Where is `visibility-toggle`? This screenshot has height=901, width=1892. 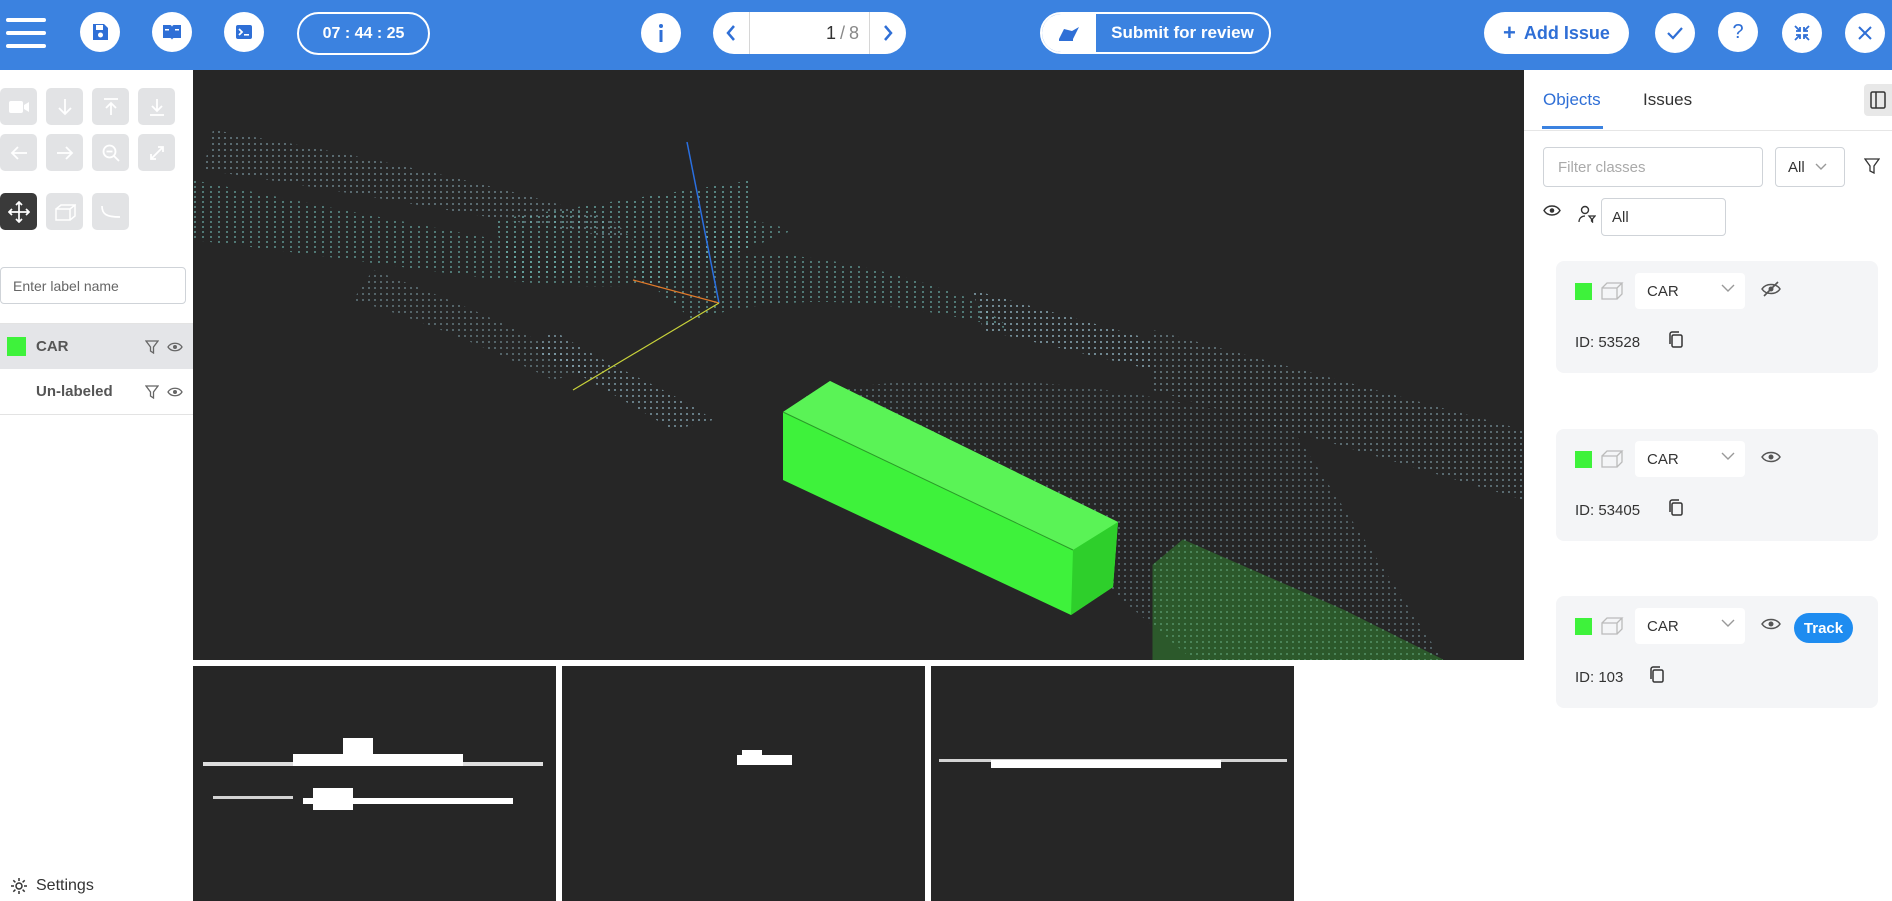 visibility-toggle is located at coordinates (1552, 213).